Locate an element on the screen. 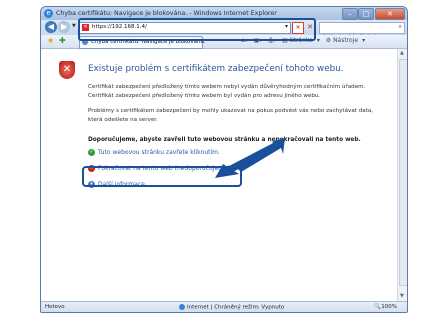 The image size is (443, 322). tools-menu: ⚙ Nástroje ▾ is located at coordinates (345, 40).